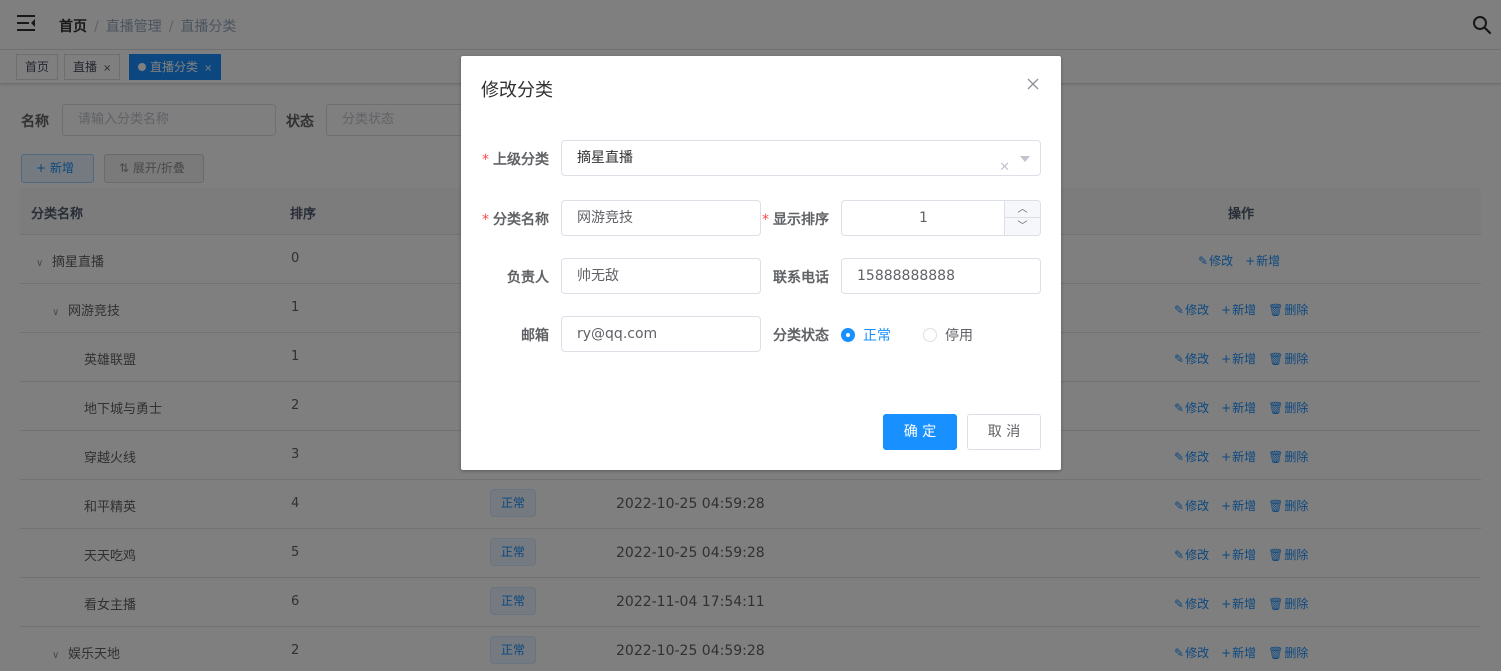 Image resolution: width=1501 pixels, height=671 pixels. Describe the element at coordinates (920, 432) in the screenshot. I see `confirm-button: 确 定` at that location.